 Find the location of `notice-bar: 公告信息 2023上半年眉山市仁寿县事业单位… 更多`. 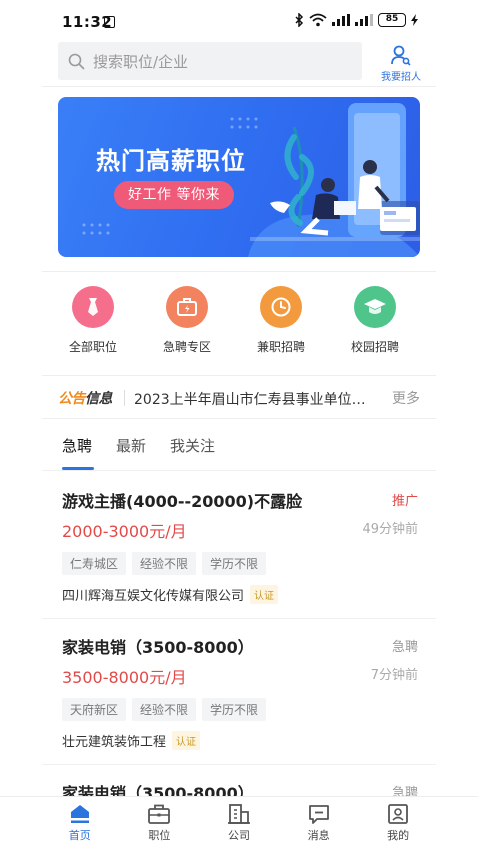

notice-bar: 公告信息 2023上半年眉山市仁寿县事业单位… 更多 is located at coordinates (239, 397).